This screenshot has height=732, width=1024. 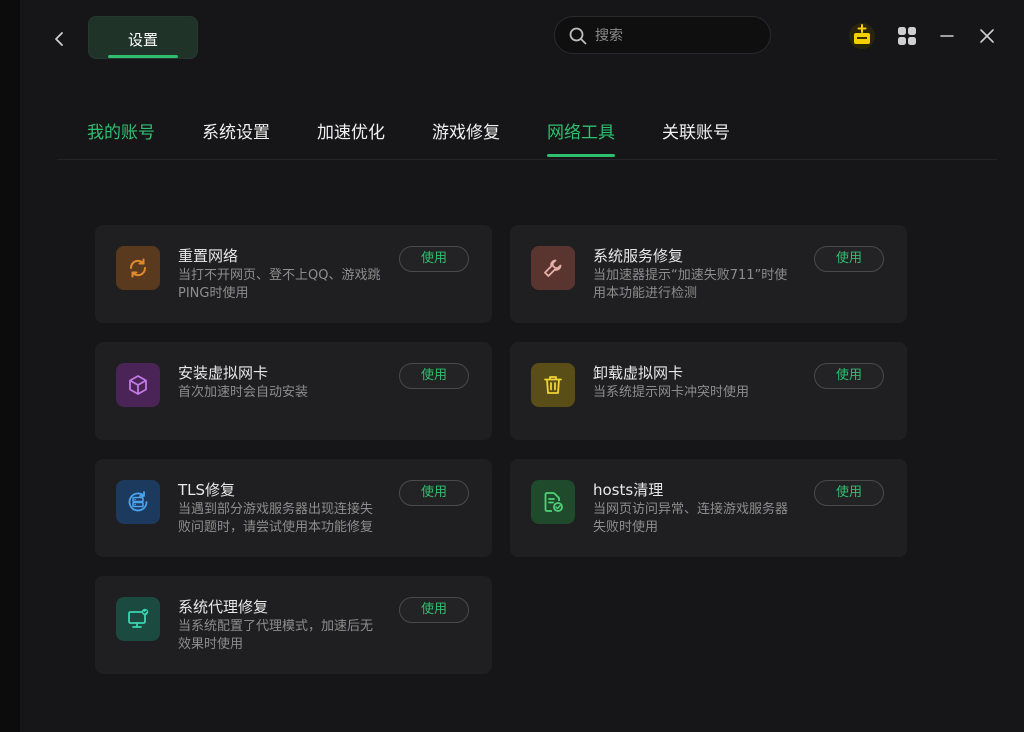 What do you see at coordinates (675, 36) in the screenshot?
I see `search-input` at bounding box center [675, 36].